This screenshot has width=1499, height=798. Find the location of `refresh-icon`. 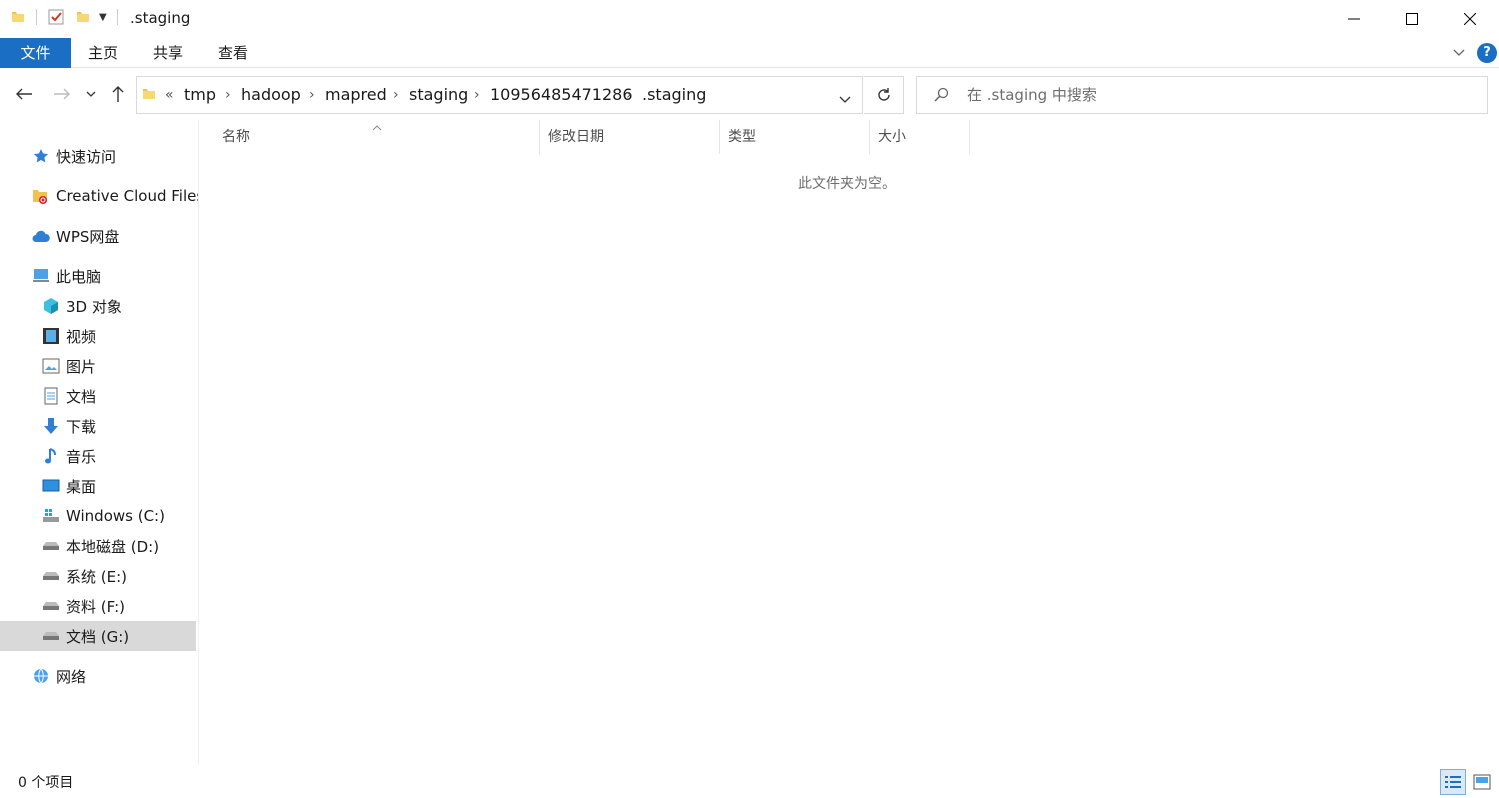

refresh-icon is located at coordinates (883, 94).